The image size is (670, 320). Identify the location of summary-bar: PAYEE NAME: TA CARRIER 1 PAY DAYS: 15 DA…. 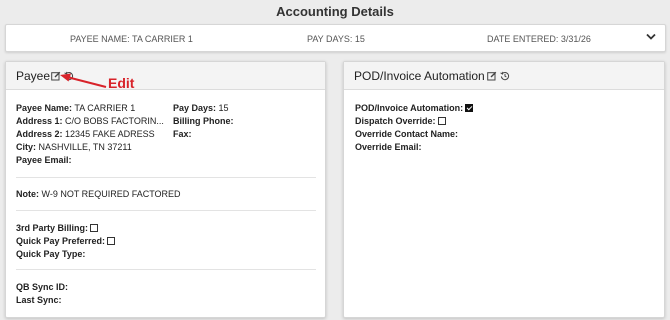
(335, 38).